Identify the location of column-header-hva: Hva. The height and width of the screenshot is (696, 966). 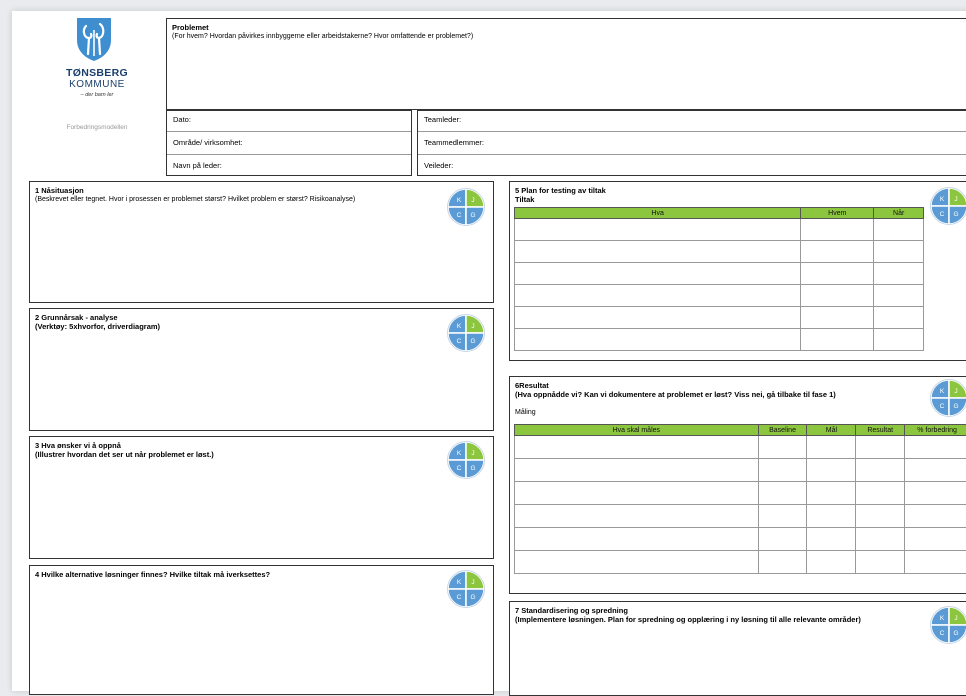
(658, 213).